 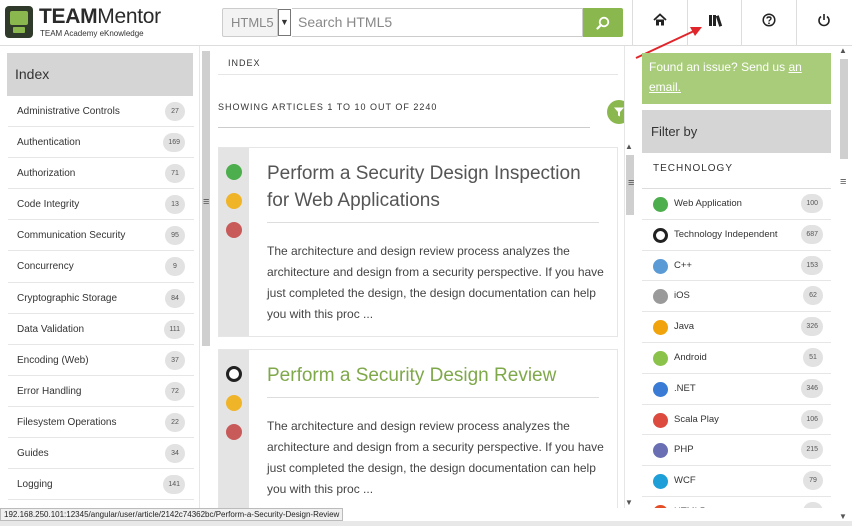 I want to click on index-item: Encoding (Web) 37, so click(x=101, y=360).